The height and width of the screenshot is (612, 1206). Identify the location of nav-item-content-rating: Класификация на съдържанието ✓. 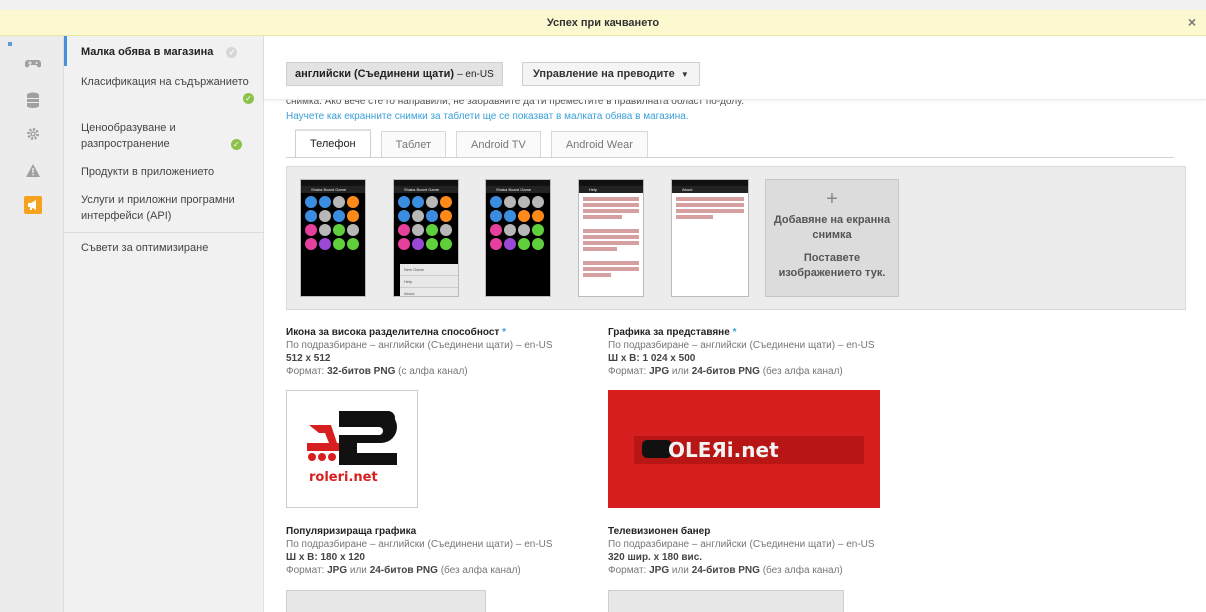
(171, 90).